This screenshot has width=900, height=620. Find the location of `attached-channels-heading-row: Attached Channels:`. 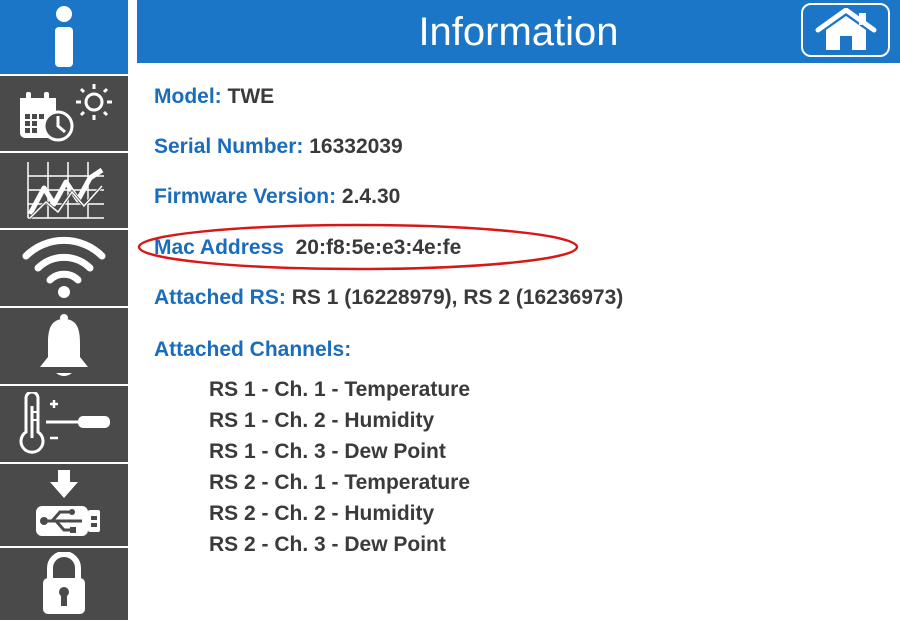

attached-channels-heading-row: Attached Channels: is located at coordinates (252, 350).